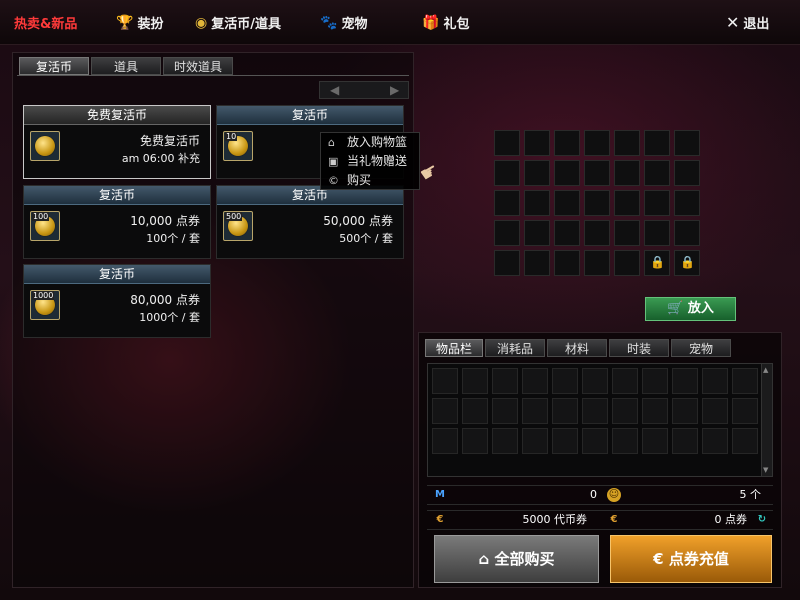 This screenshot has height=600, width=800. Describe the element at coordinates (238, 23) in the screenshot. I see `nav-revive-coin: ◉ 复活币/道具` at that location.